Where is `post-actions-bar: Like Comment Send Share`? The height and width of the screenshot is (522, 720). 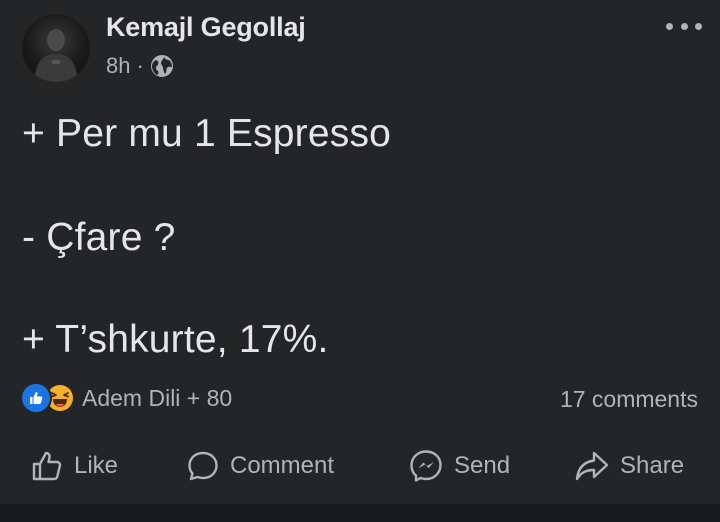 post-actions-bar: Like Comment Send Share is located at coordinates (360, 466).